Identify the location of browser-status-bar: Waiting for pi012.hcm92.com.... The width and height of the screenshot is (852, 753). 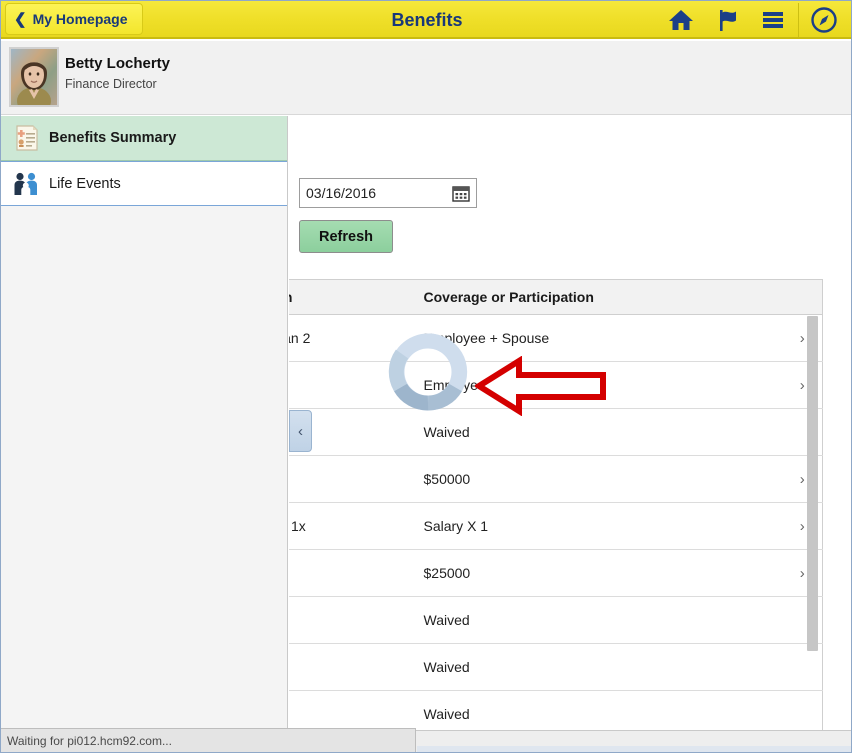
(208, 740).